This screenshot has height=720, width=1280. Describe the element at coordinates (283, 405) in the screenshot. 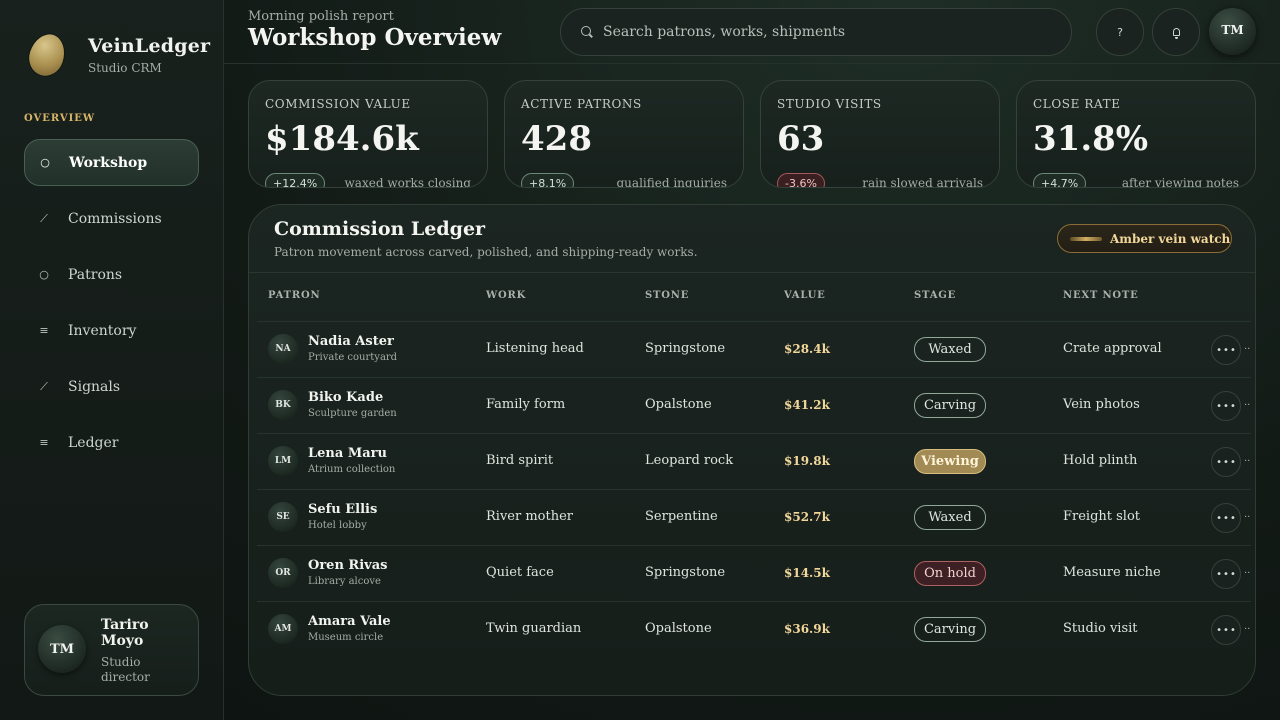

I see `avatar: BK` at that location.